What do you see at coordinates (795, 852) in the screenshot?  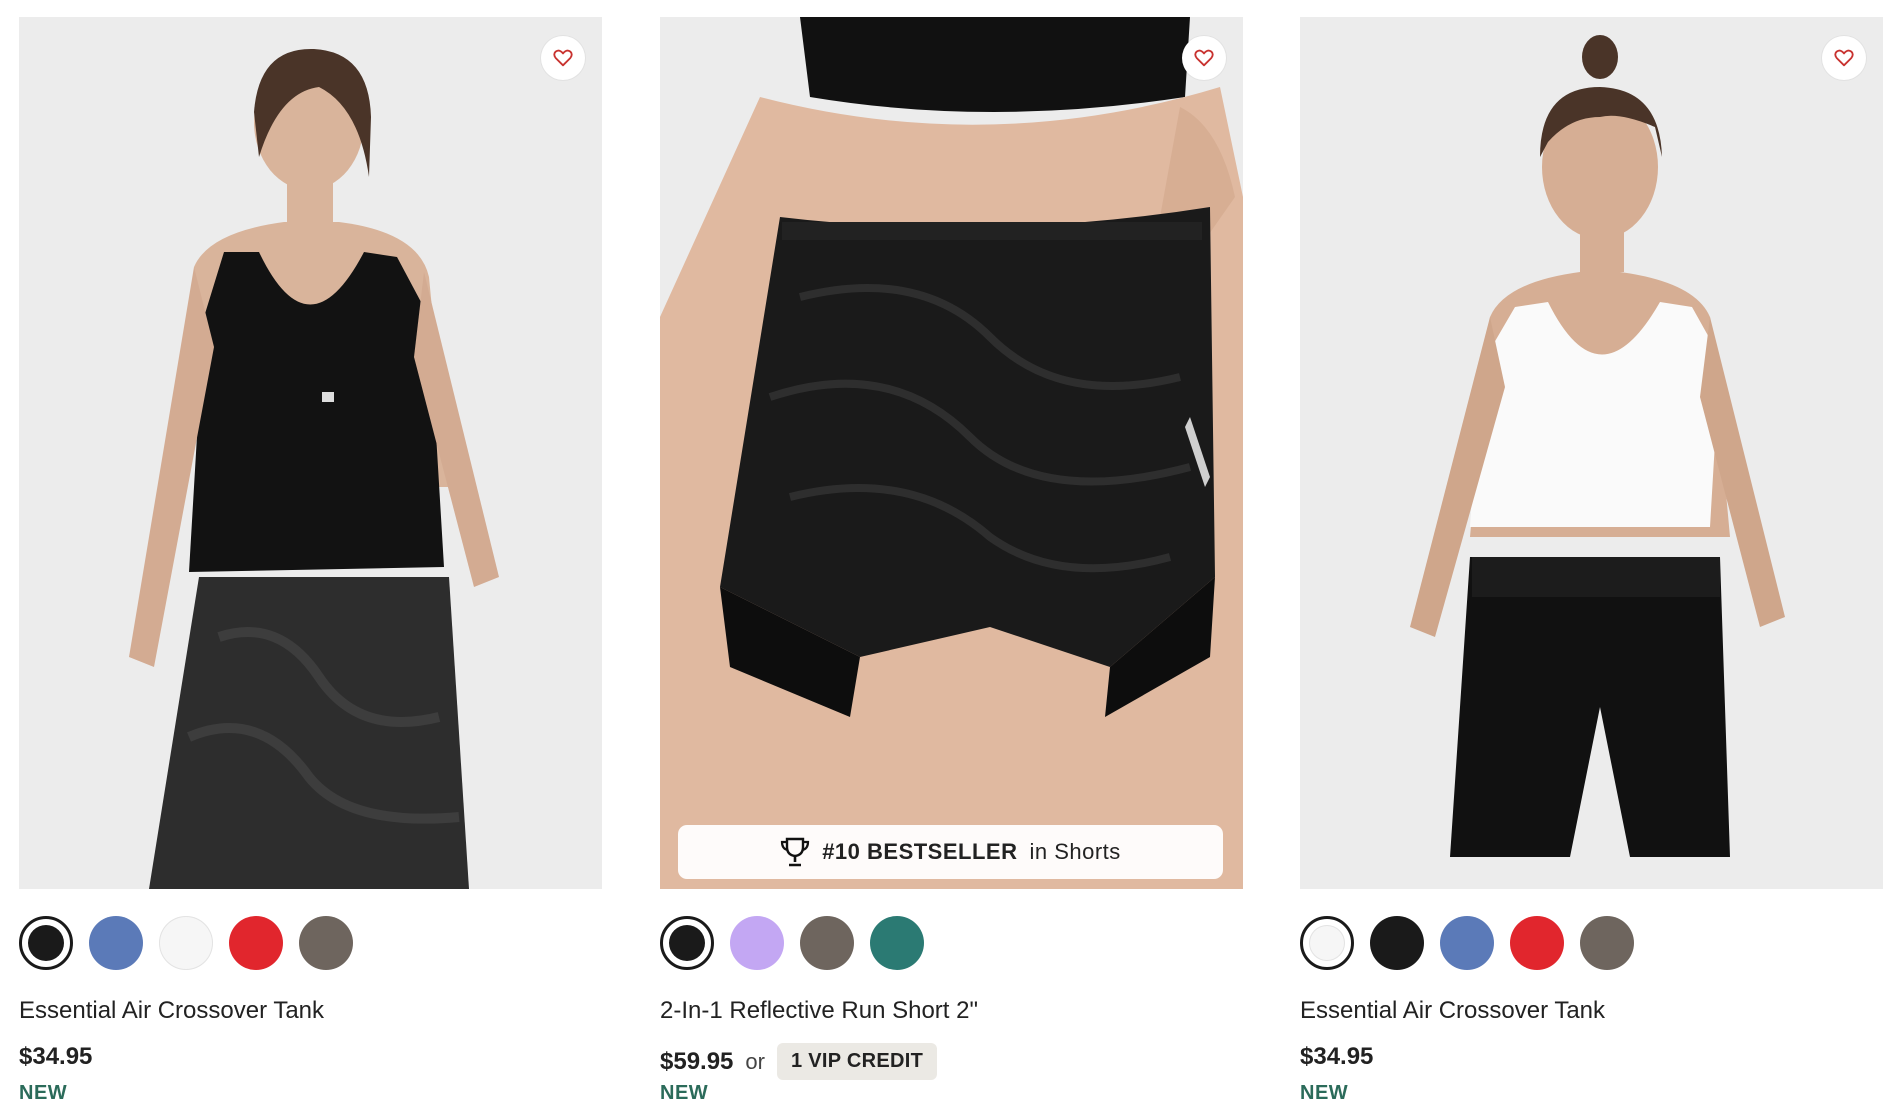 I see `trophy-icon` at bounding box center [795, 852].